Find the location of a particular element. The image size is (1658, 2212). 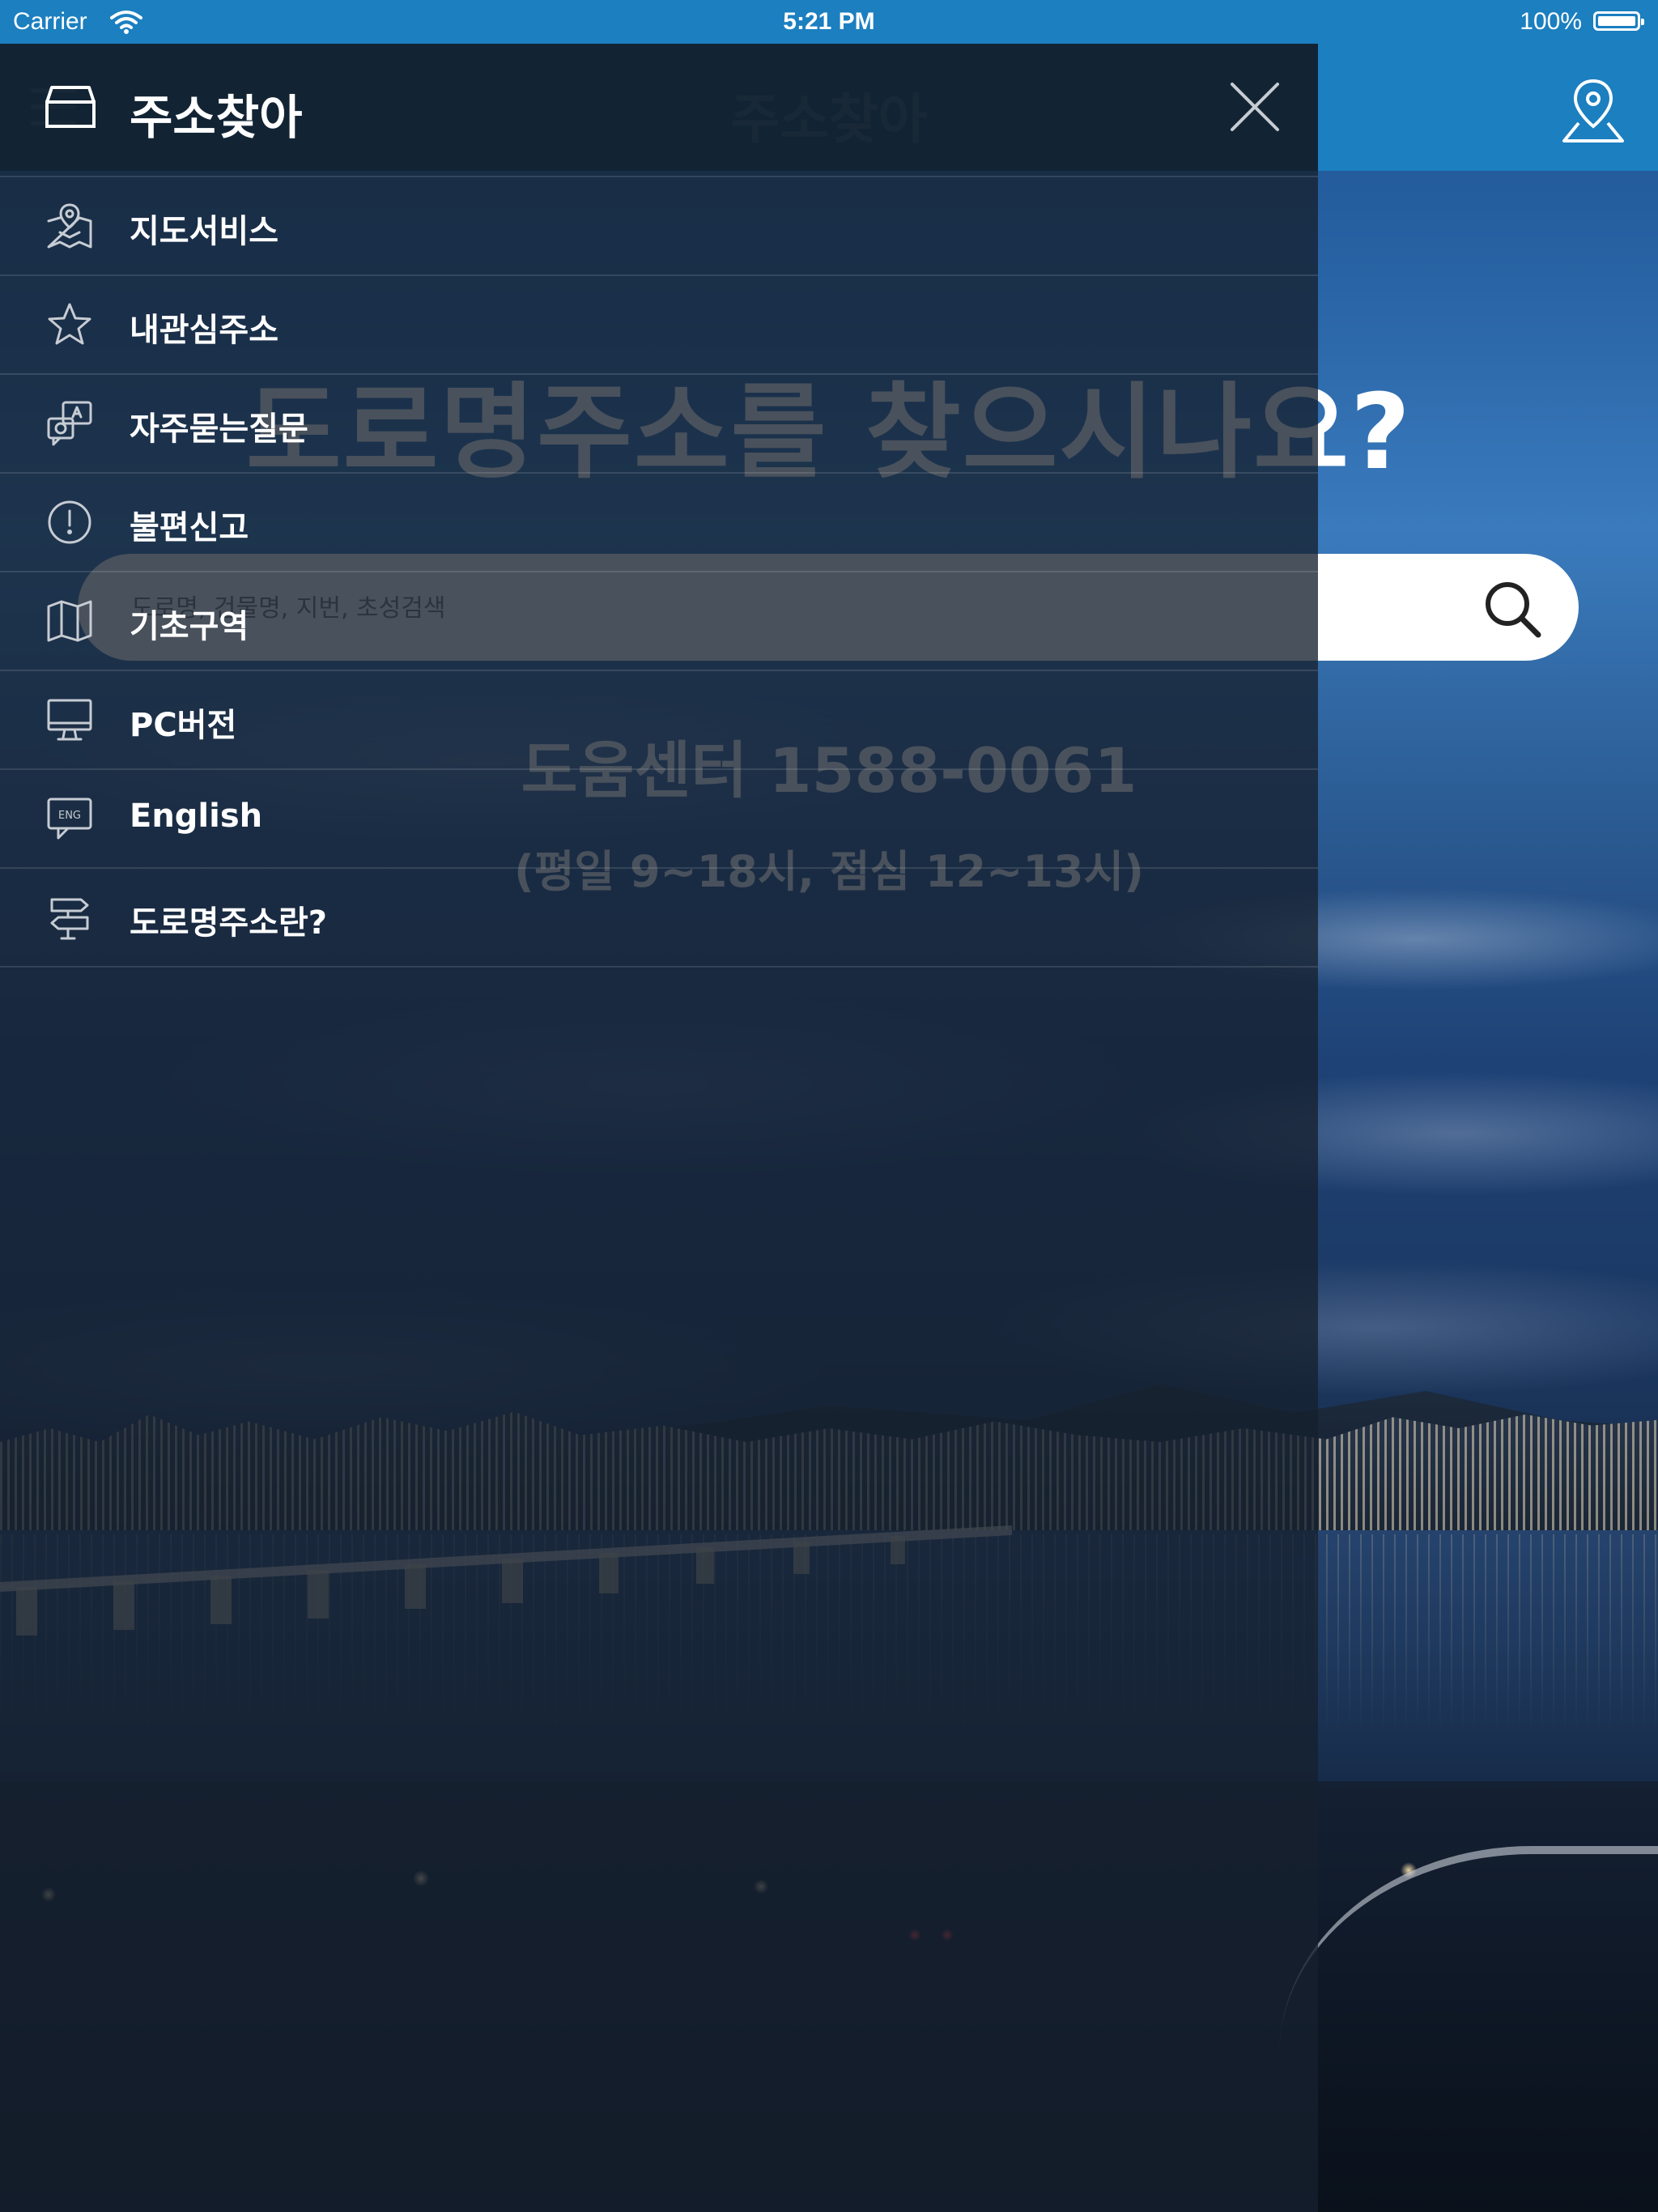

menu-item-pc-version: PC버전 is located at coordinates (659, 720).